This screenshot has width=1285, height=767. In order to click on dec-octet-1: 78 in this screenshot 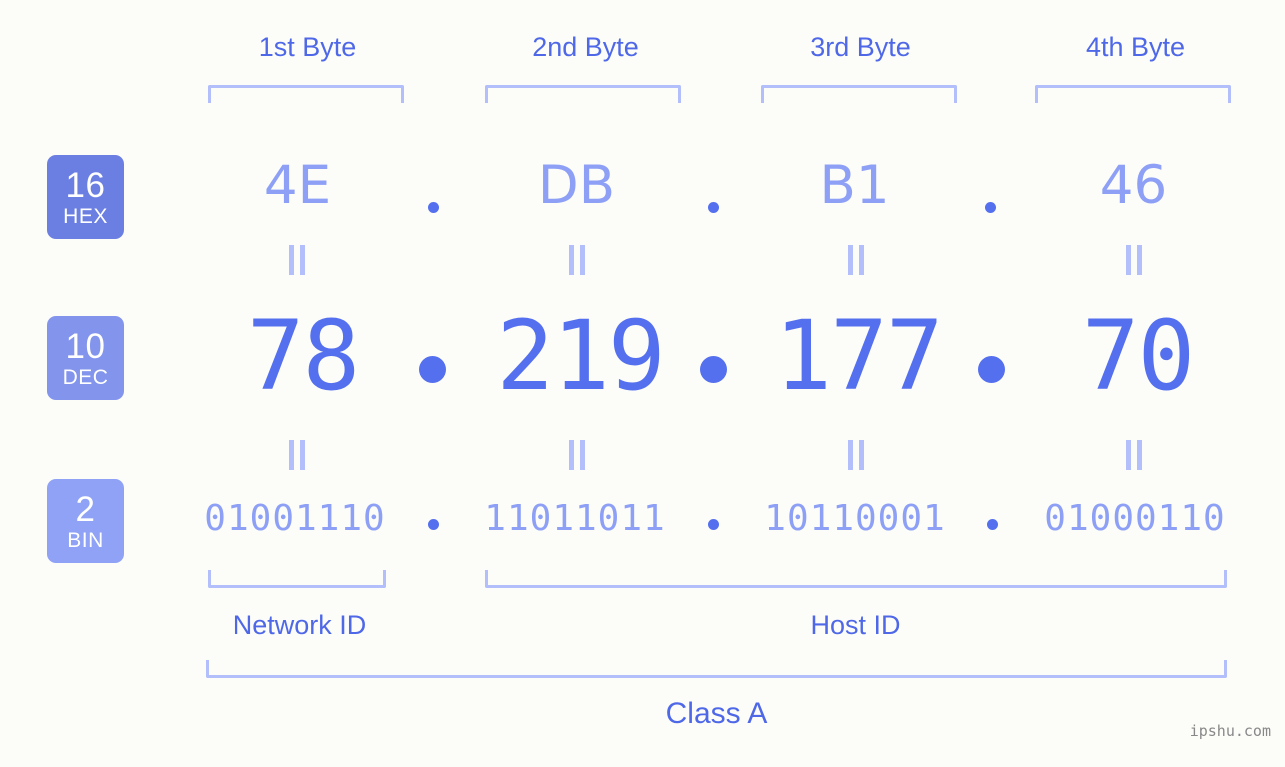, I will do `click(303, 356)`.